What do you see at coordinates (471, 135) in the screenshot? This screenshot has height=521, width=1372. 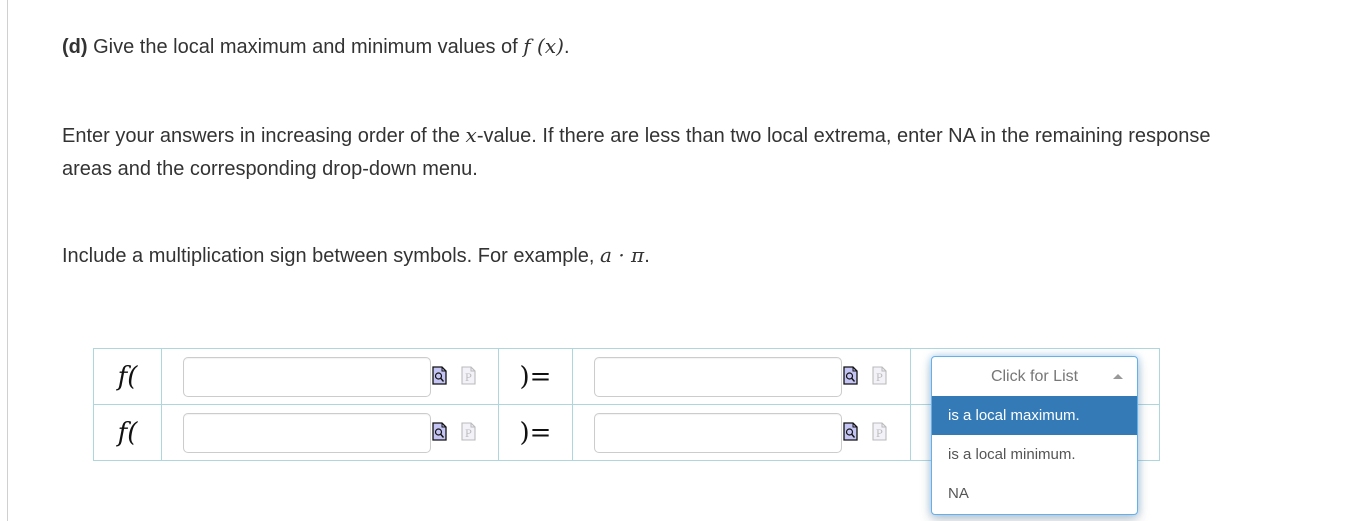 I see `order-variable: x` at bounding box center [471, 135].